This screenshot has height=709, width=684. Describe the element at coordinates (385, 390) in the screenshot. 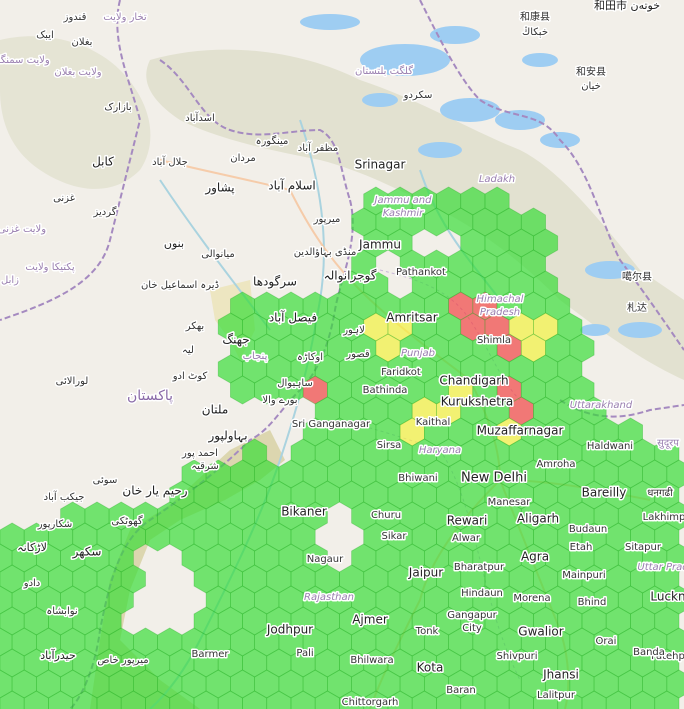

I see `label-bathinda: Bathinda` at that location.